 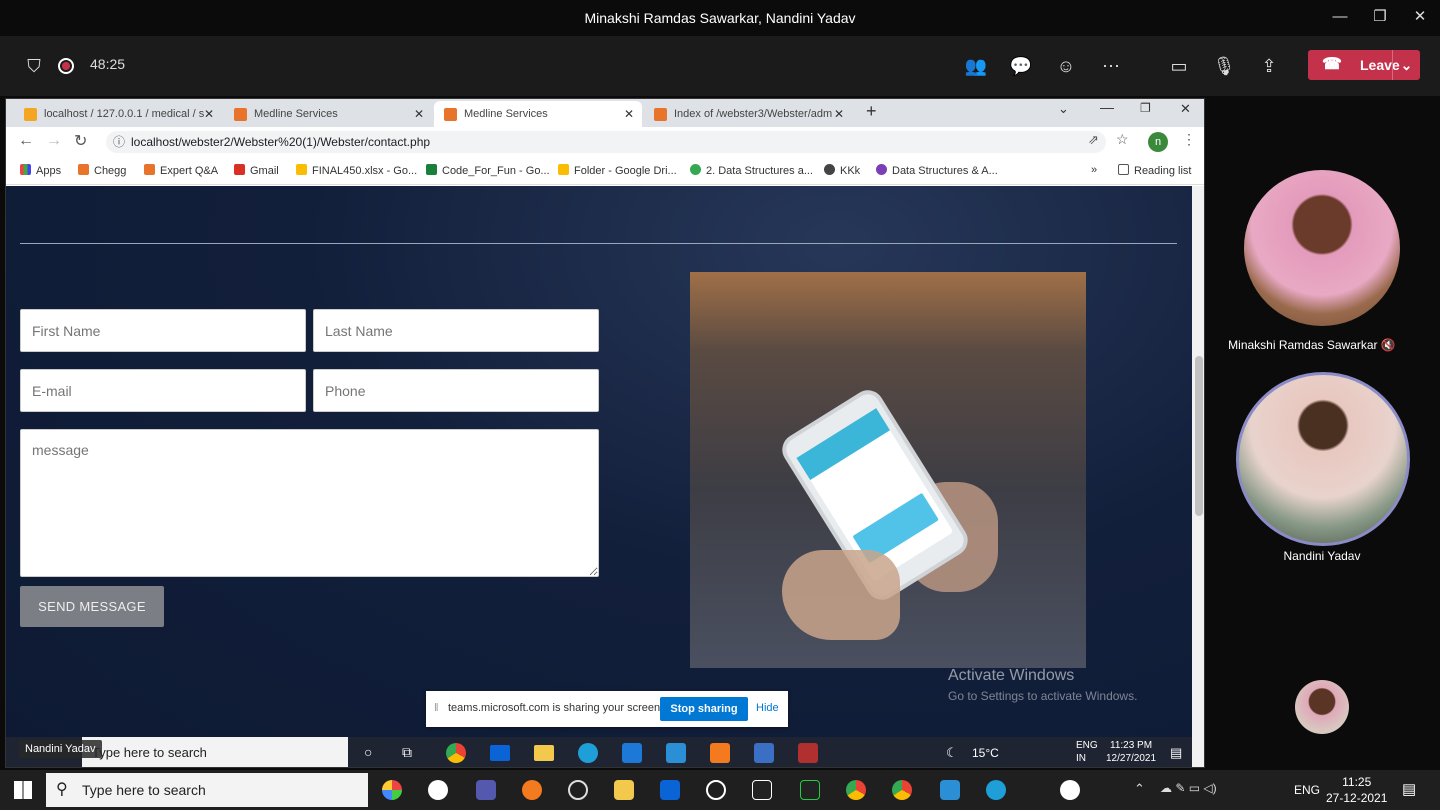 I want to click on message-textarea, so click(x=309, y=503).